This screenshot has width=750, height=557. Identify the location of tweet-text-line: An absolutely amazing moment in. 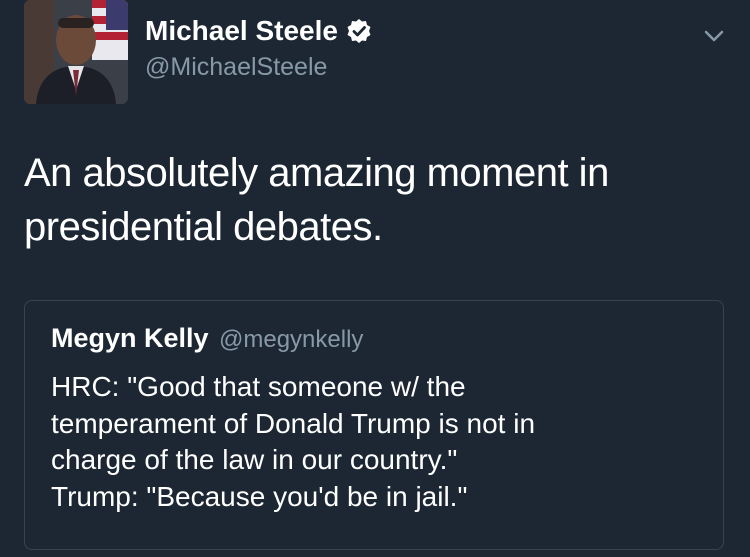
(316, 173).